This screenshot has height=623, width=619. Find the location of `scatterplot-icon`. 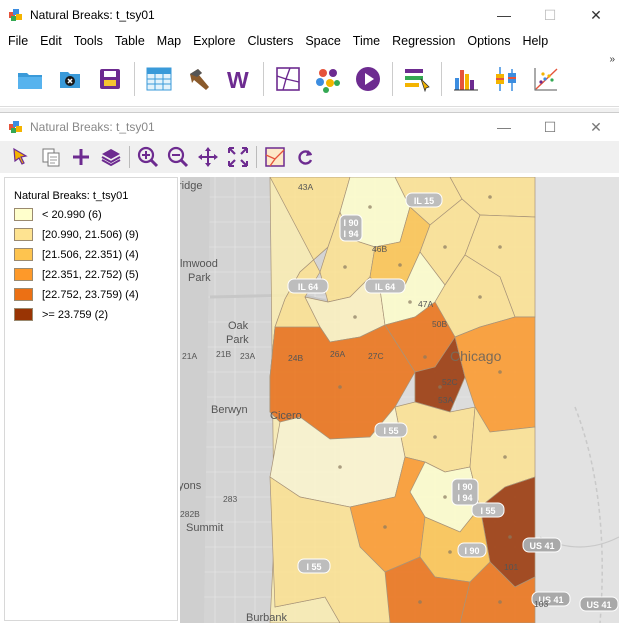

scatterplot-icon is located at coordinates (546, 79).